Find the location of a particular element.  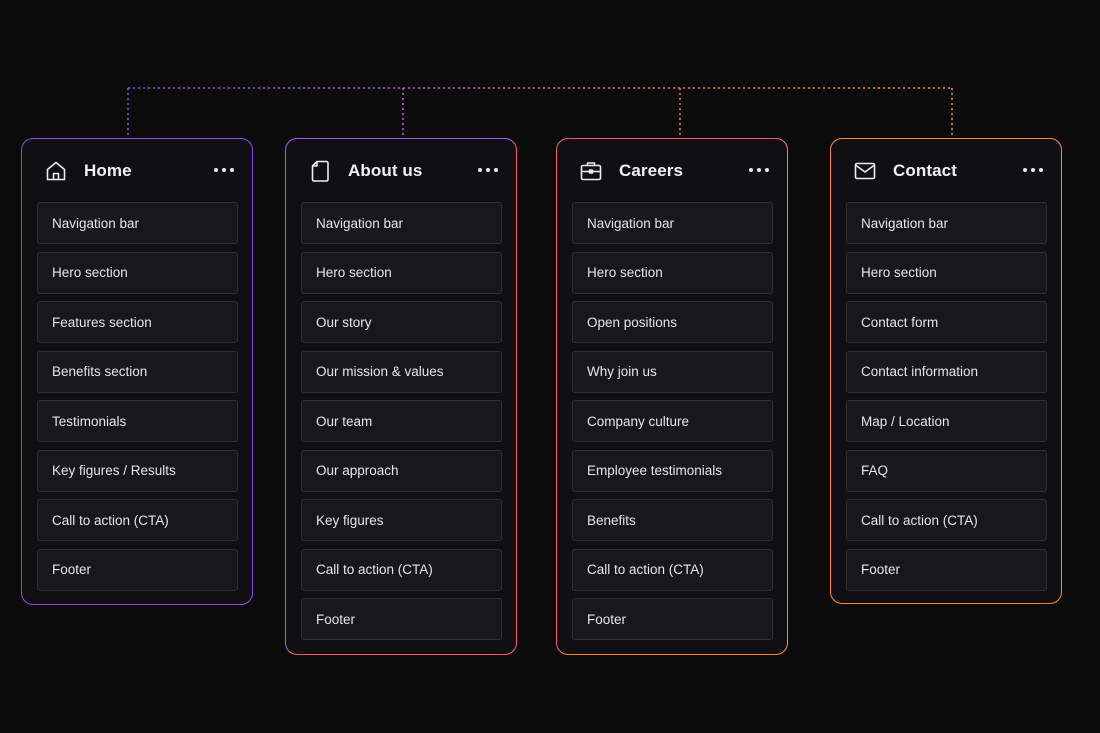

section-item: Our team is located at coordinates (401, 421).